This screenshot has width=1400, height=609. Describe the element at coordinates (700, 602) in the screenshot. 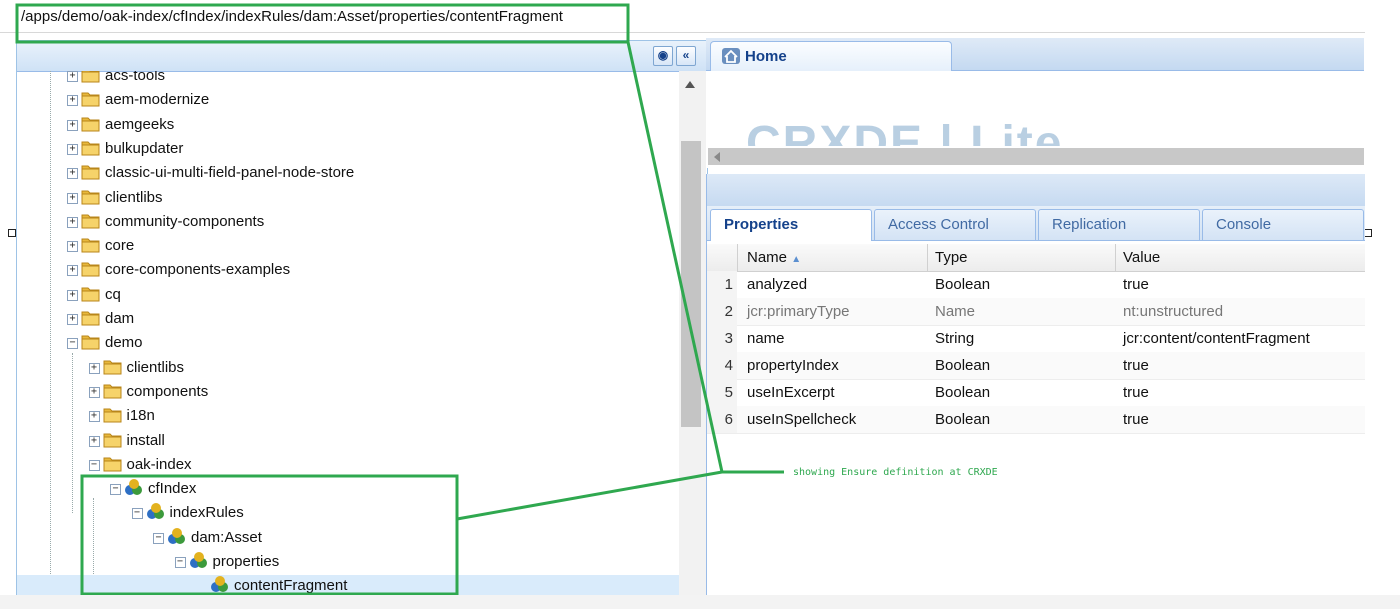

I see `status-bar` at that location.